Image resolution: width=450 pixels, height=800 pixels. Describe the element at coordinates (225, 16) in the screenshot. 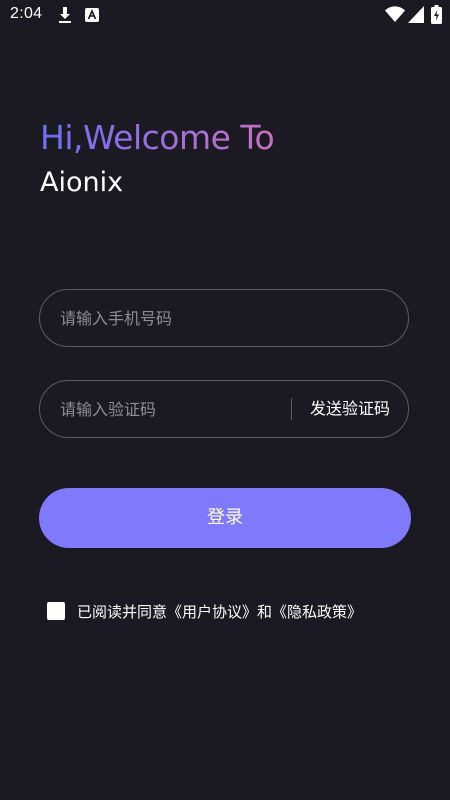

I see `status-bar: 2:04` at that location.